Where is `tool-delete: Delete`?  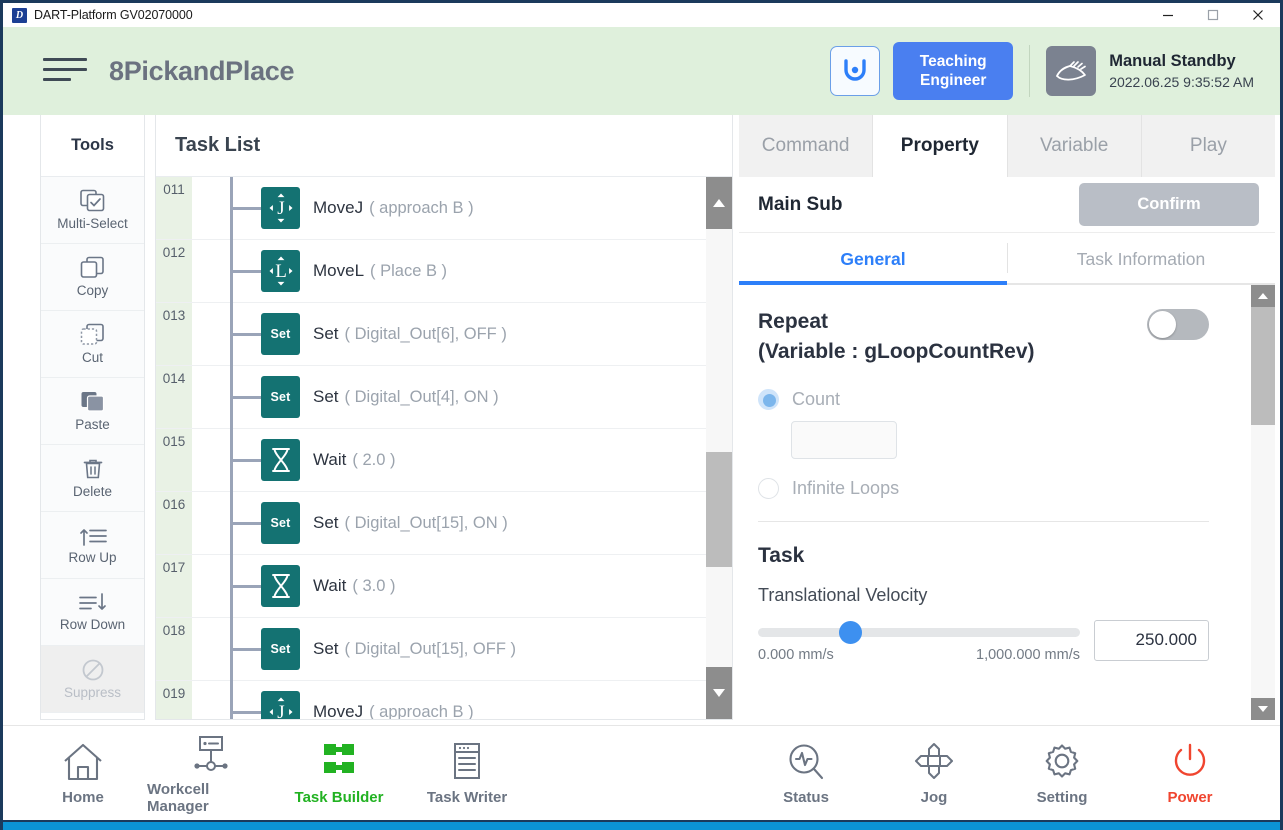
tool-delete: Delete is located at coordinates (92, 478).